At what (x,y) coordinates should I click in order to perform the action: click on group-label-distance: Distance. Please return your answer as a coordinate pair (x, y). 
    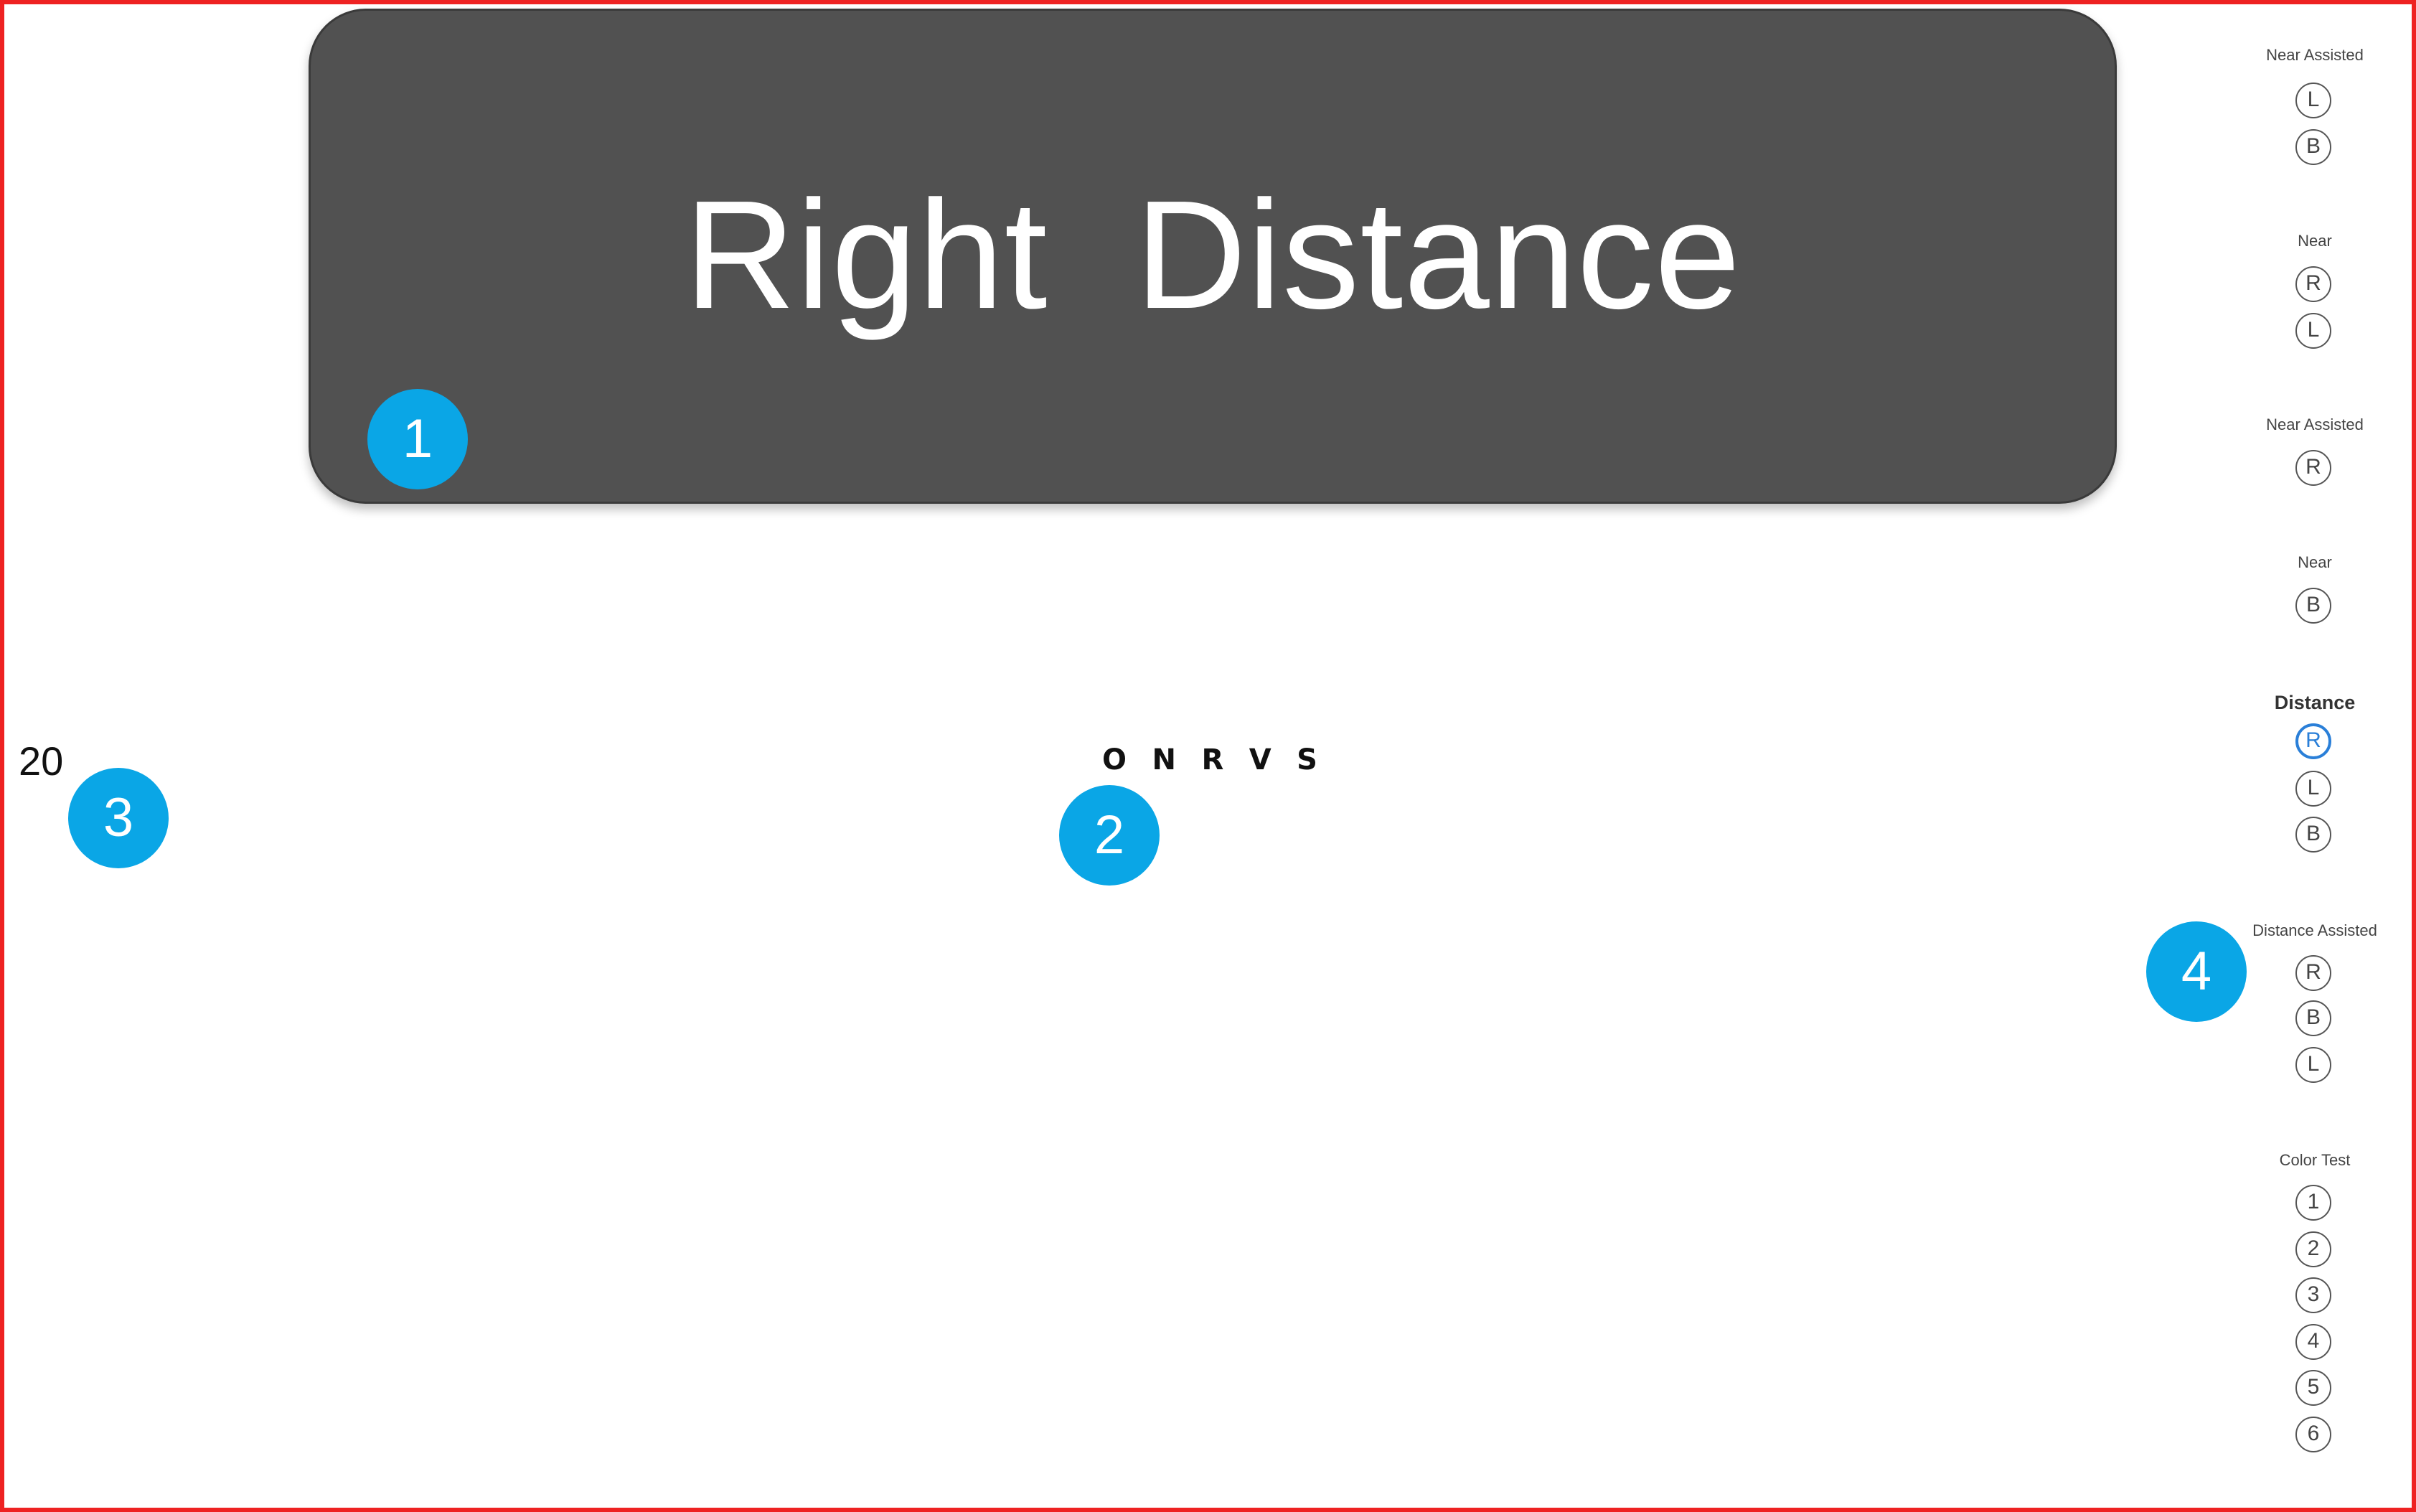
    Looking at the image, I should click on (2315, 703).